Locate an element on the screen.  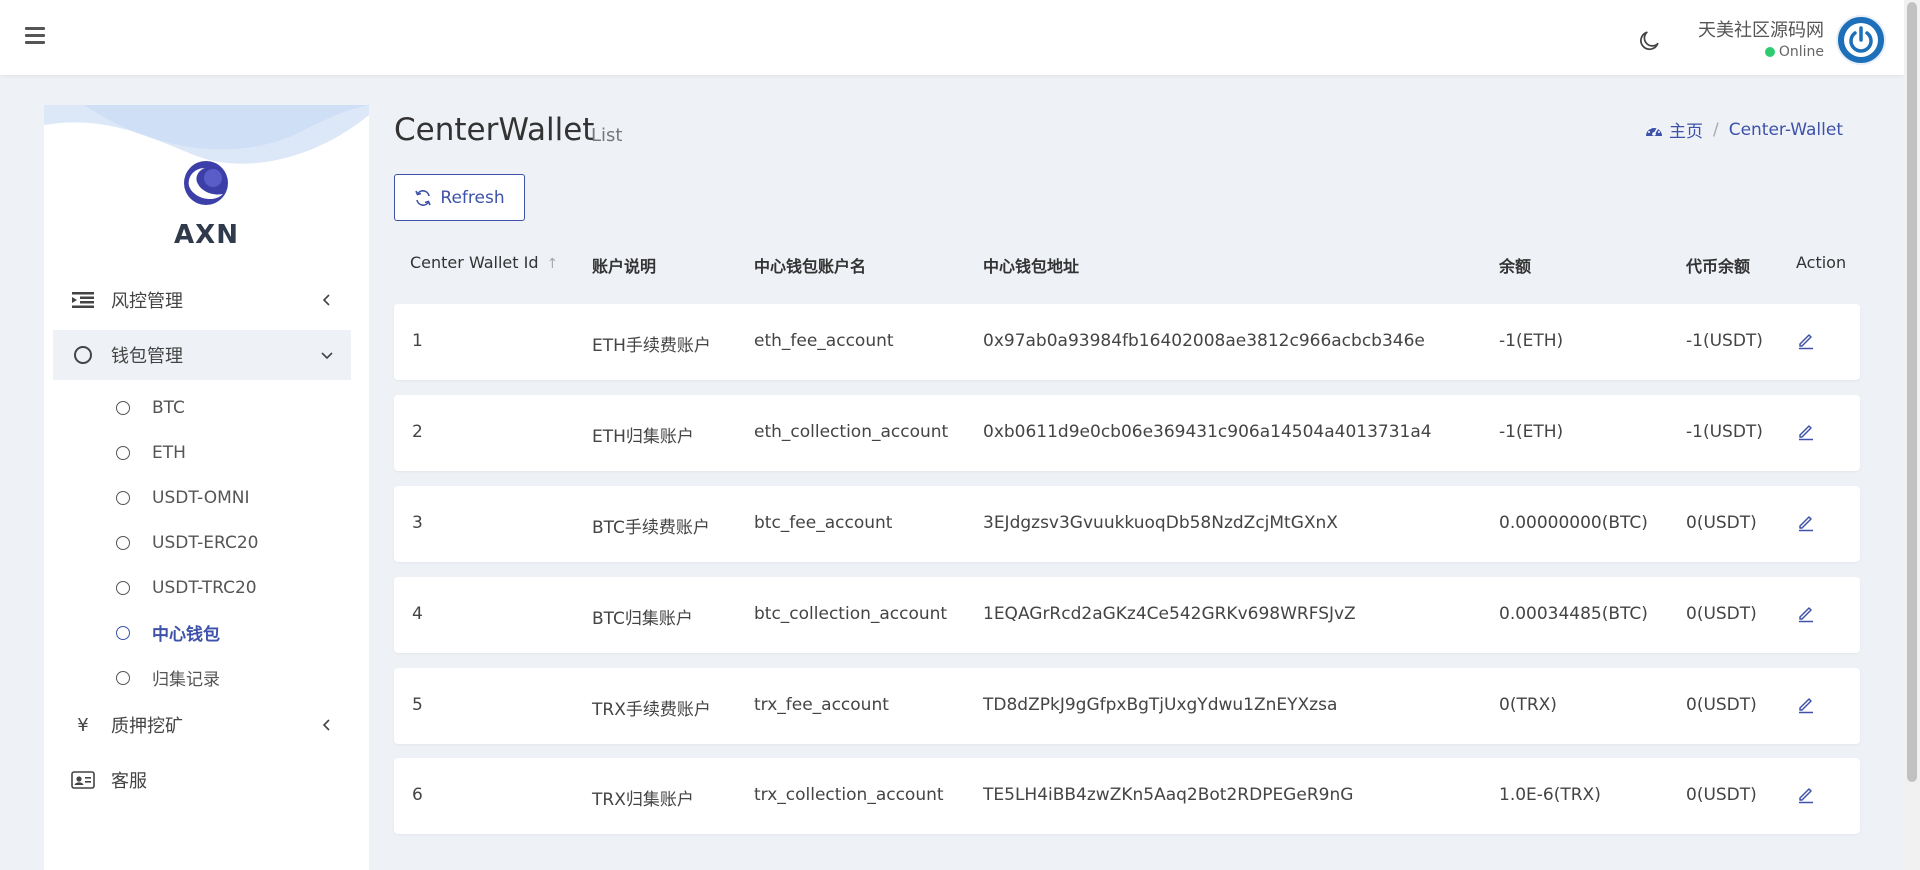
cell-account-name: btc_fee_account is located at coordinates (823, 523).